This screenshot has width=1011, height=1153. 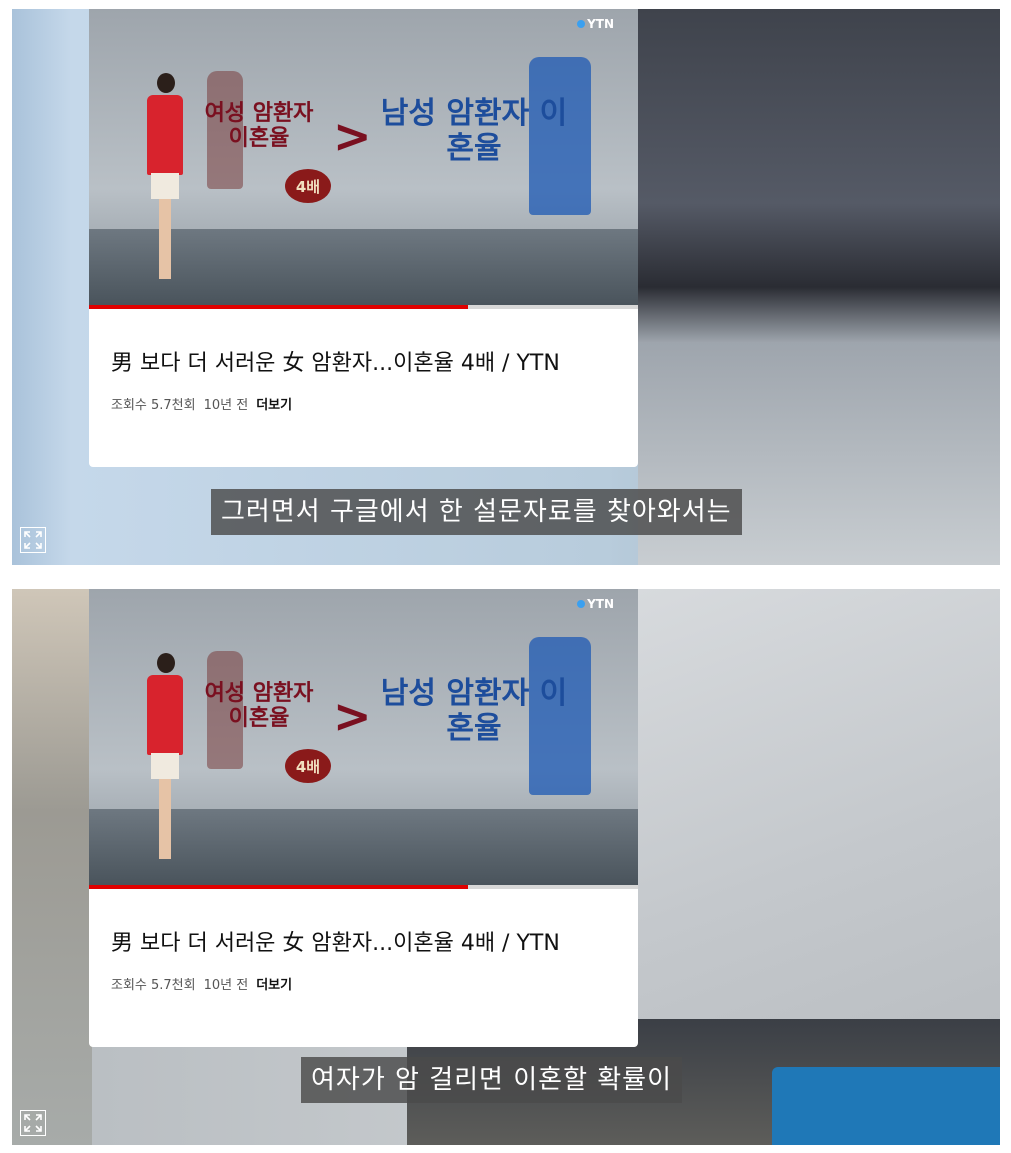 I want to click on background-left, so click(x=52, y=867).